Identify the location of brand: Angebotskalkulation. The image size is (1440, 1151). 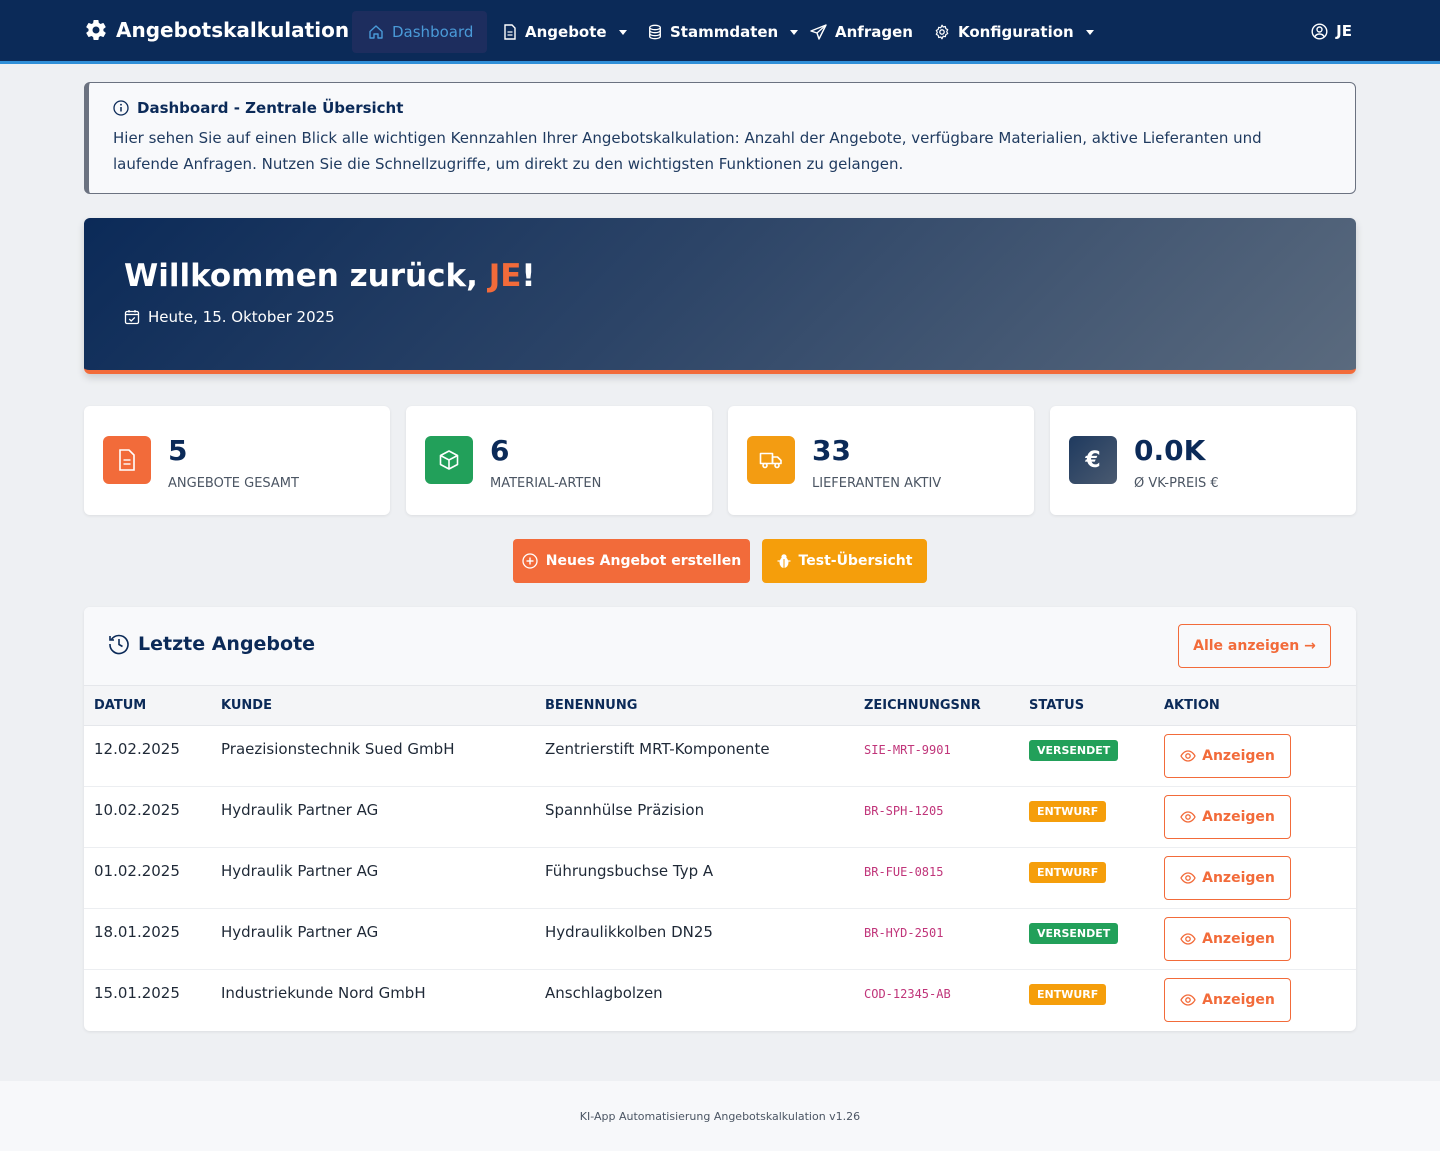
(216, 30).